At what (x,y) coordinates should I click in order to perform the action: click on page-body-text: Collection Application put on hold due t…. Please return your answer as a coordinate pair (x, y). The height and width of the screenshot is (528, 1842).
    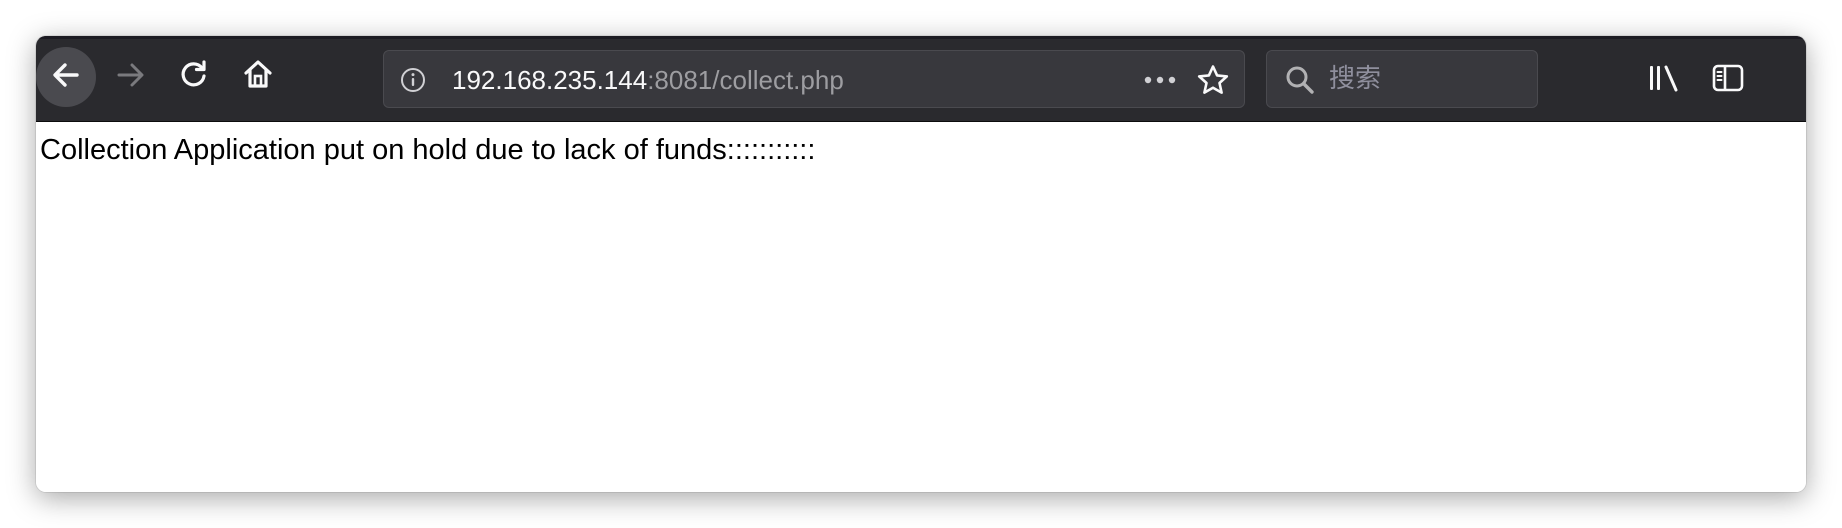
    Looking at the image, I should click on (428, 150).